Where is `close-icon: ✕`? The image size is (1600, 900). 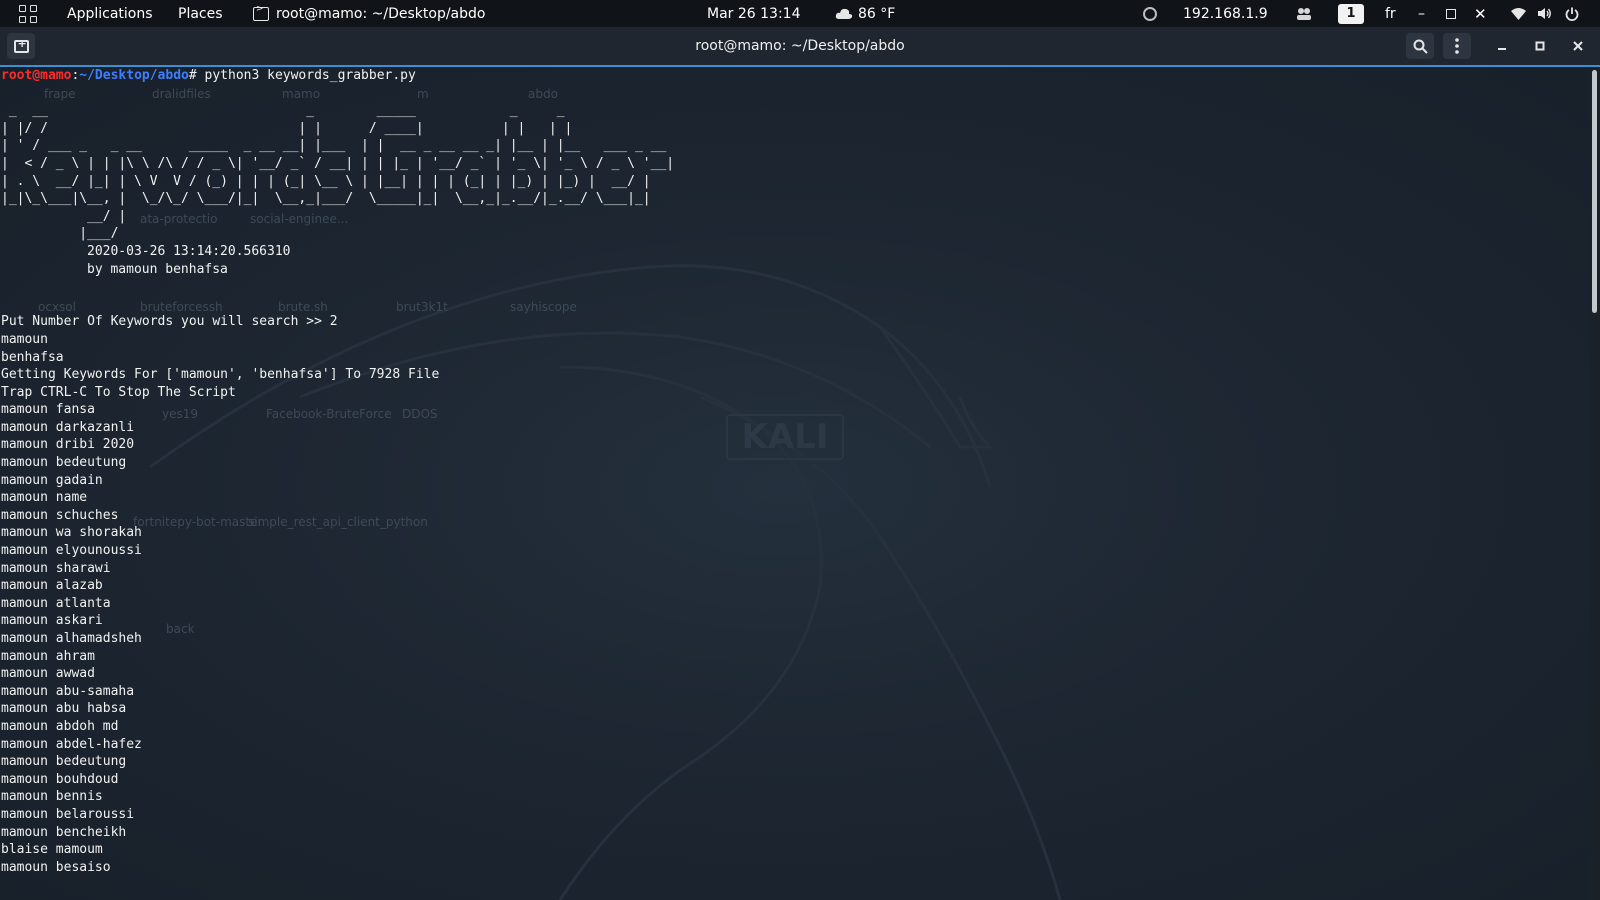 close-icon: ✕ is located at coordinates (1480, 13).